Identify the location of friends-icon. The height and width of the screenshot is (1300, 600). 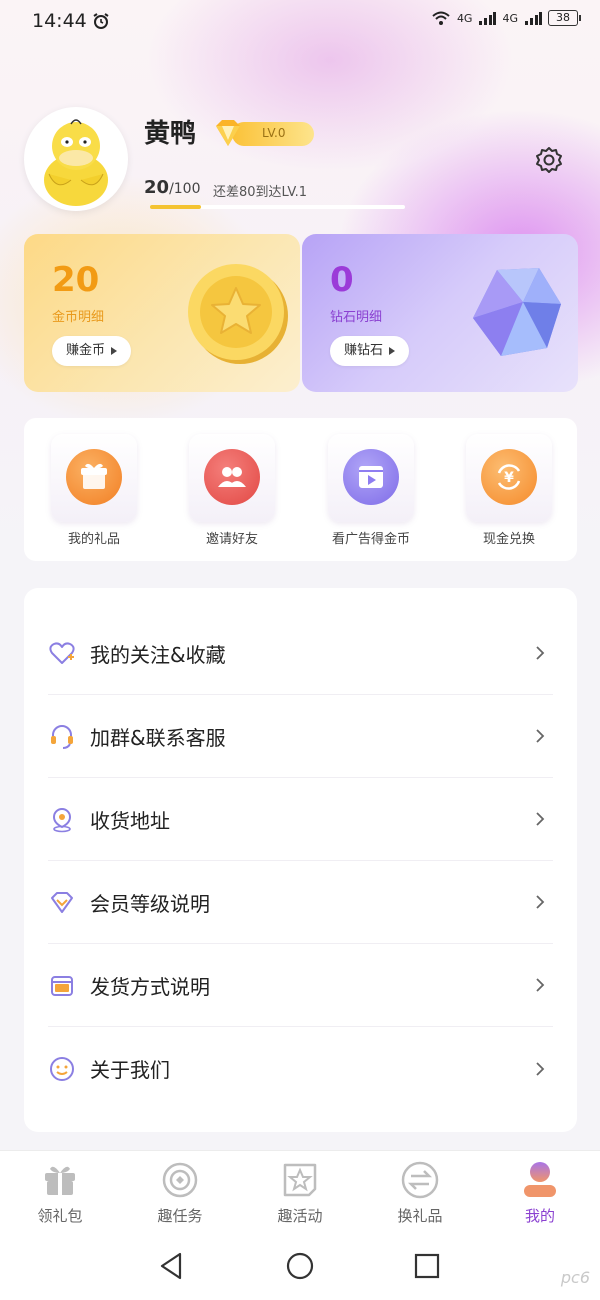
(232, 477).